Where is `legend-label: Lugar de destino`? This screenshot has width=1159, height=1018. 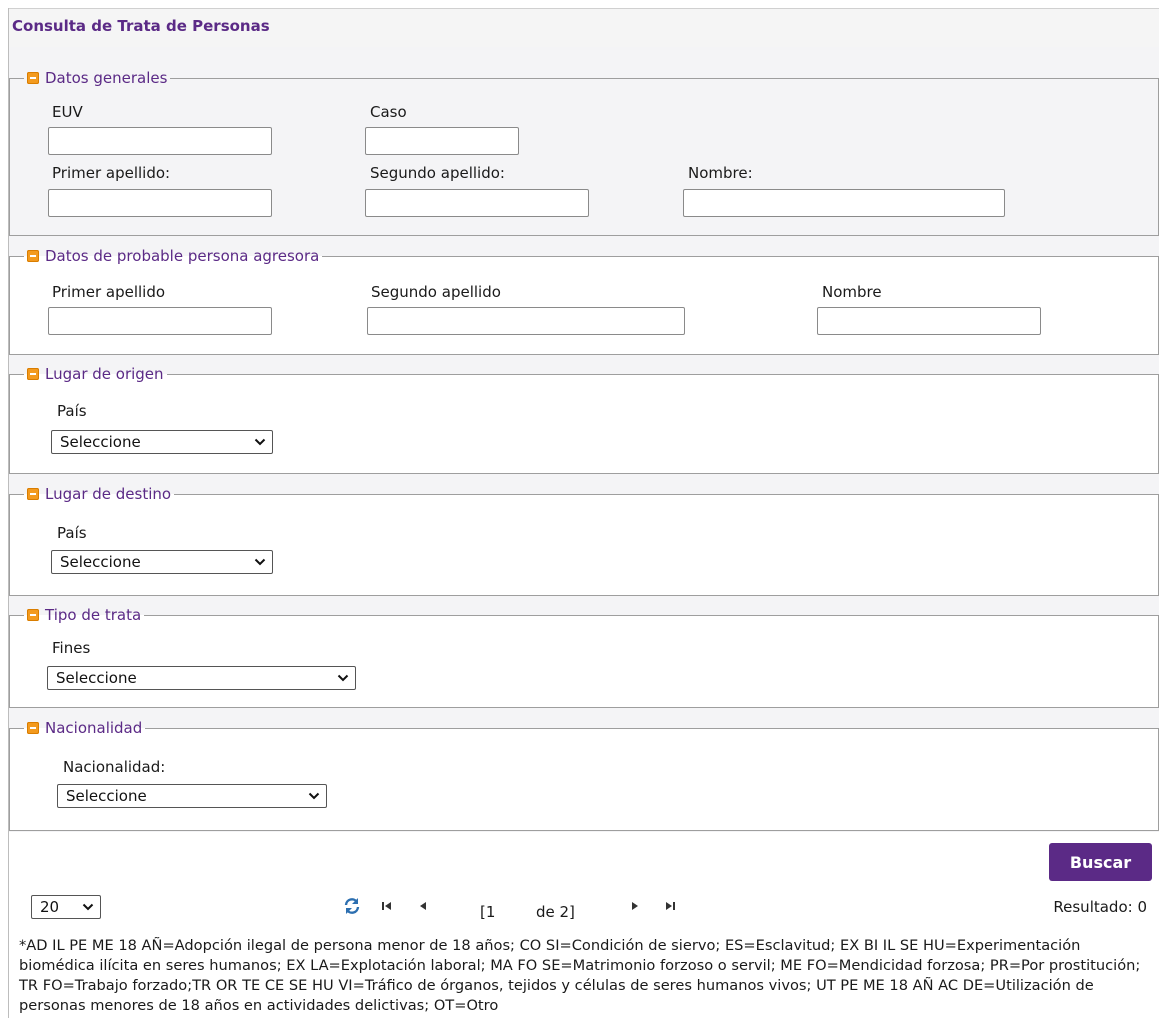 legend-label: Lugar de destino is located at coordinates (108, 494).